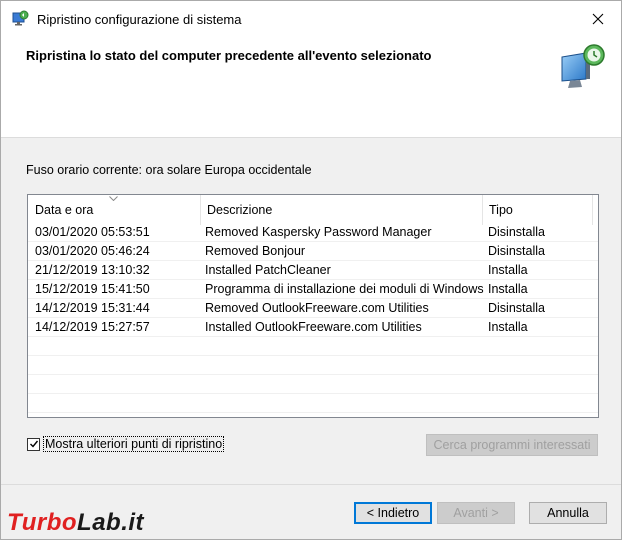 The image size is (622, 540). I want to click on date-cell: 14/12/2019 15:27:57, so click(92, 327).